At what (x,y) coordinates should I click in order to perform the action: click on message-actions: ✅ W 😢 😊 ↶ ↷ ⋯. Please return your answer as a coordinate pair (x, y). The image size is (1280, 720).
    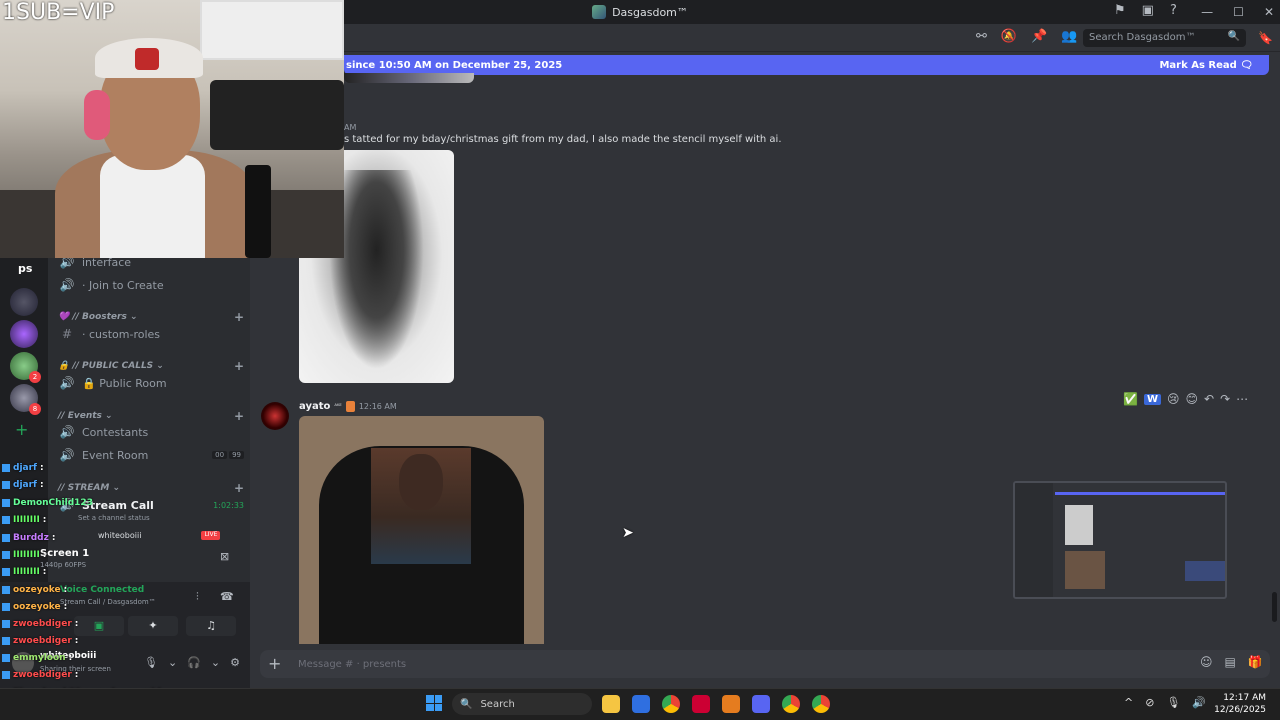
    Looking at the image, I should click on (1185, 399).